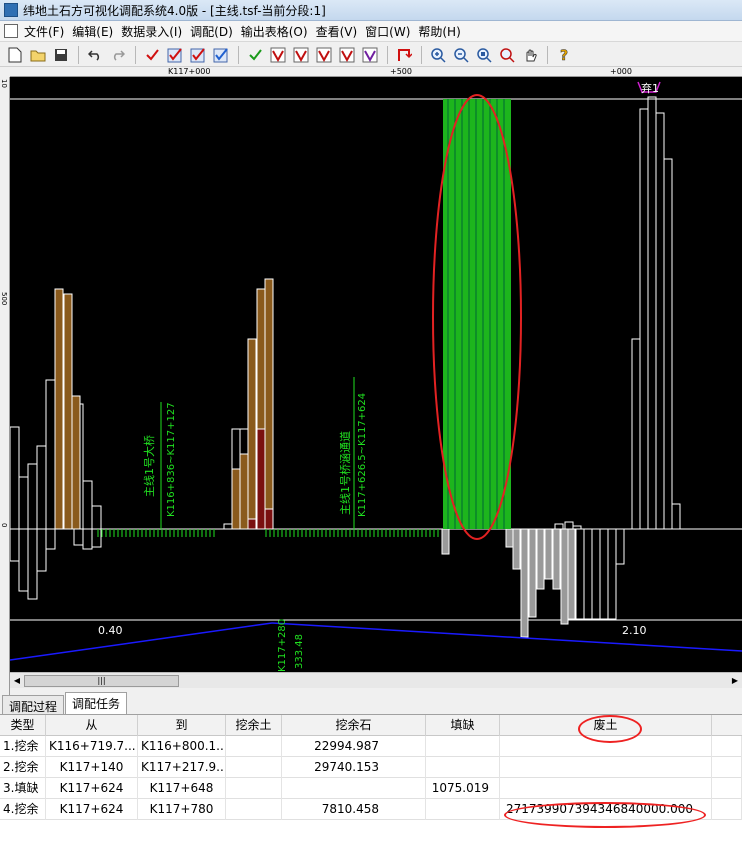 This screenshot has height=845, width=742. Describe the element at coordinates (92, 725) in the screenshot. I see `header-from: 从` at that location.